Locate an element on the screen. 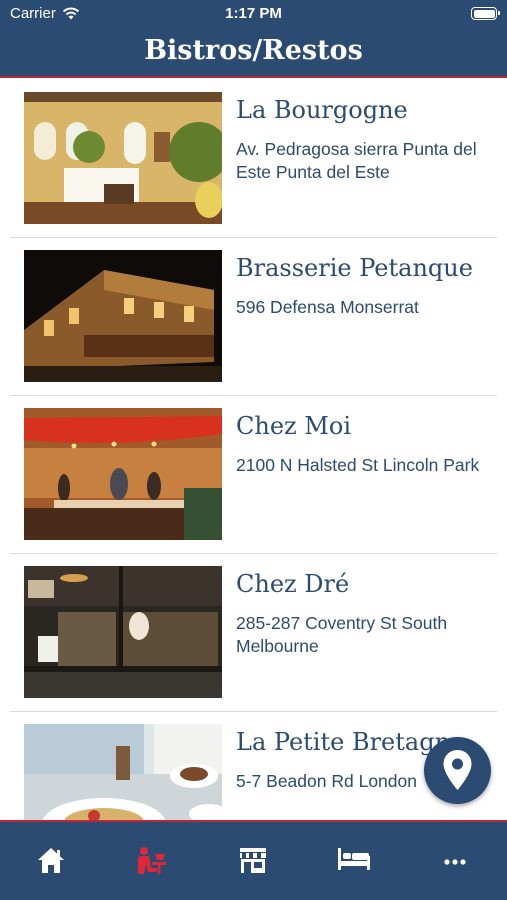 The width and height of the screenshot is (507, 900). tab-bar is located at coordinates (253, 860).